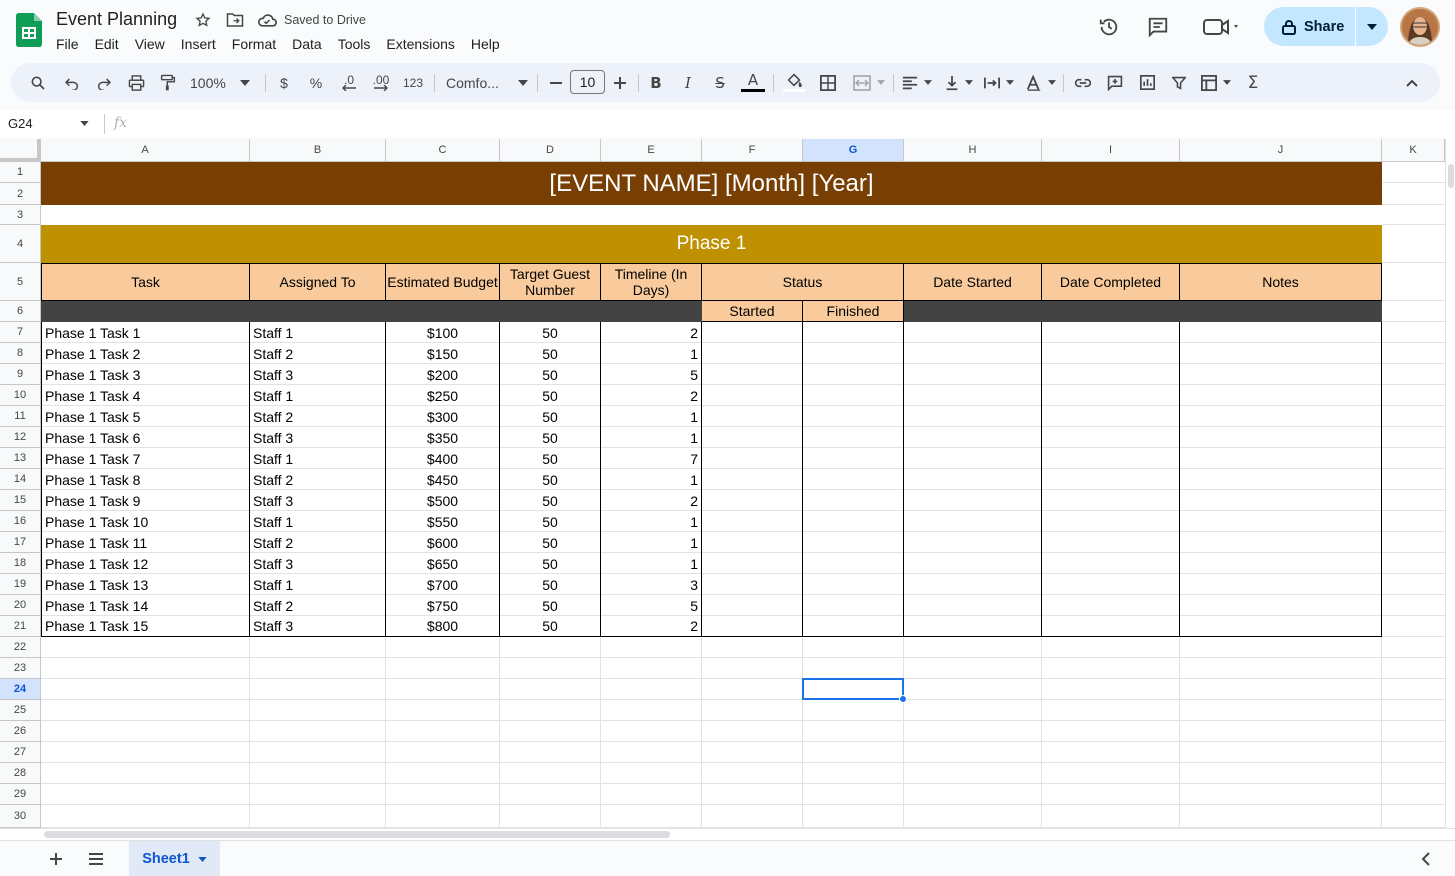 The image size is (1455, 876). I want to click on header-estimated-budget: Estimated Budget, so click(443, 282).